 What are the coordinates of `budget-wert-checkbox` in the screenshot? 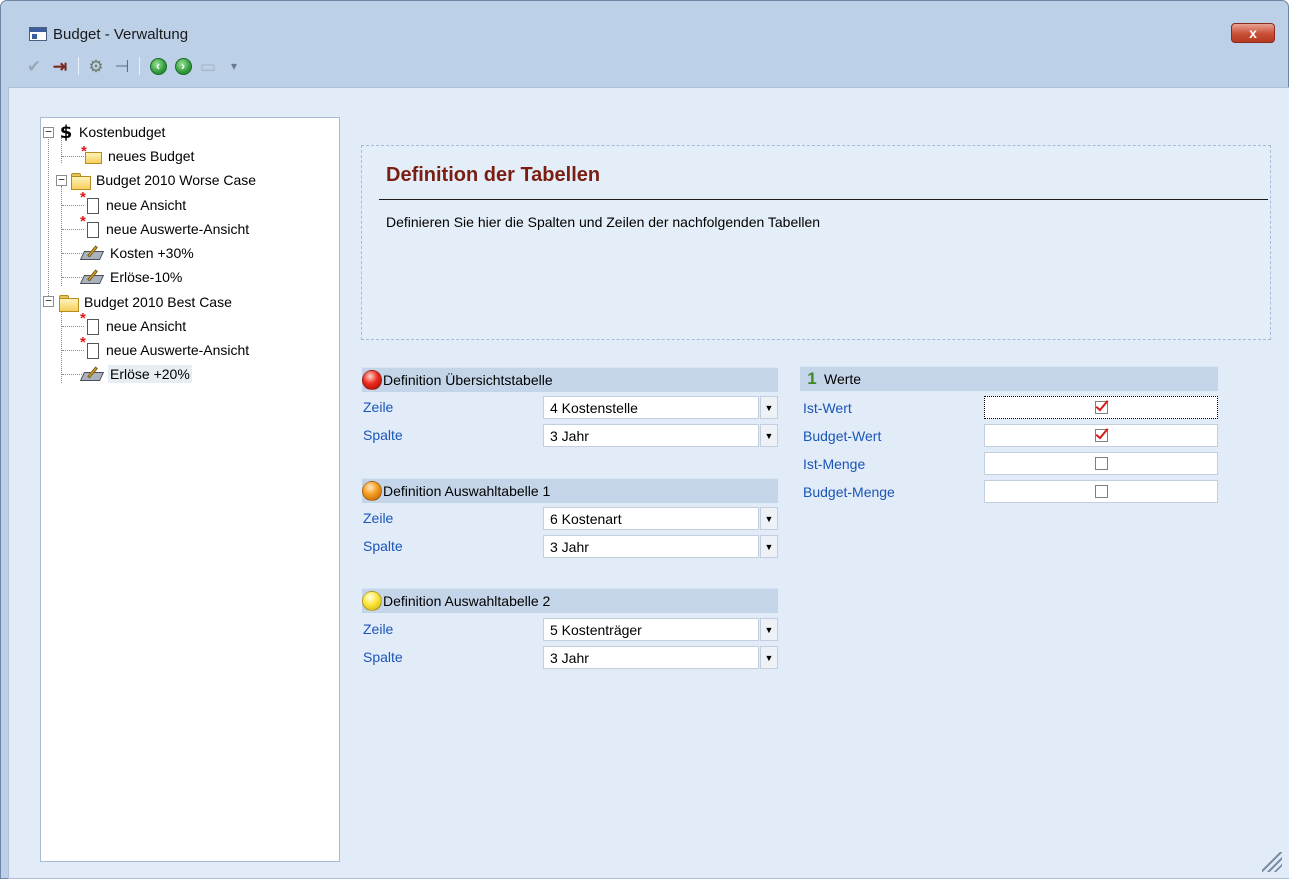 It's located at (1101, 435).